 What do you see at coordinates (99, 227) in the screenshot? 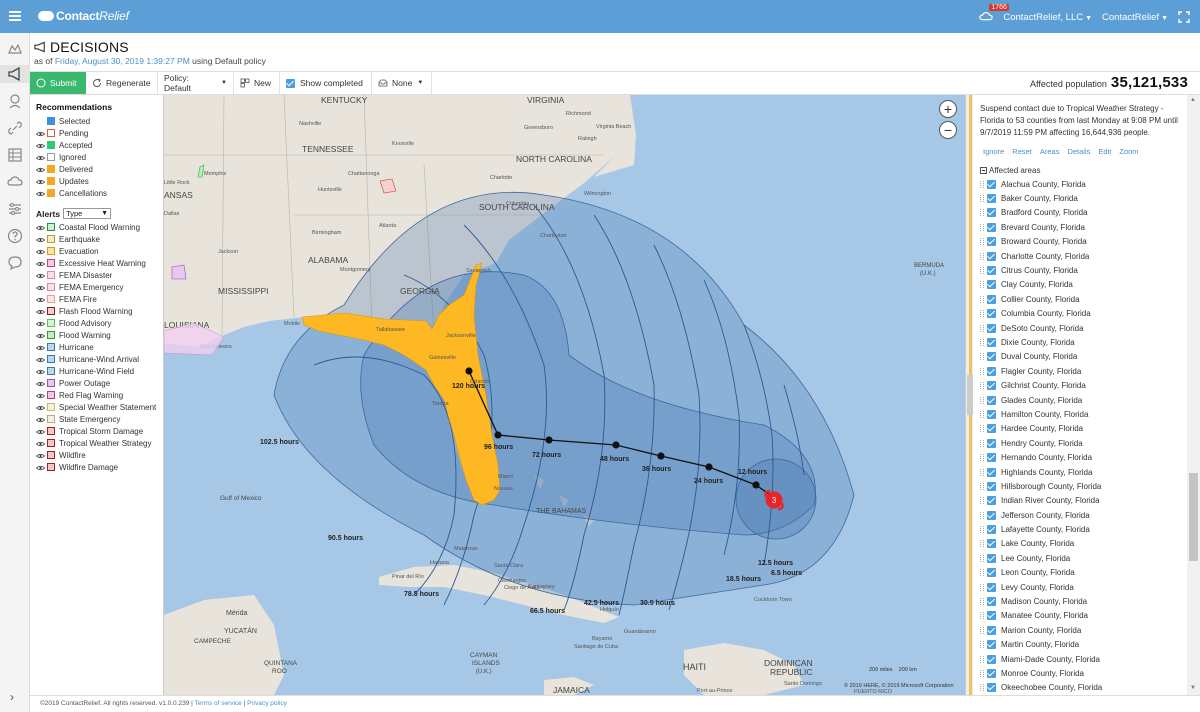
I see `legend-alert-item: Coastal Flood Warning` at bounding box center [99, 227].